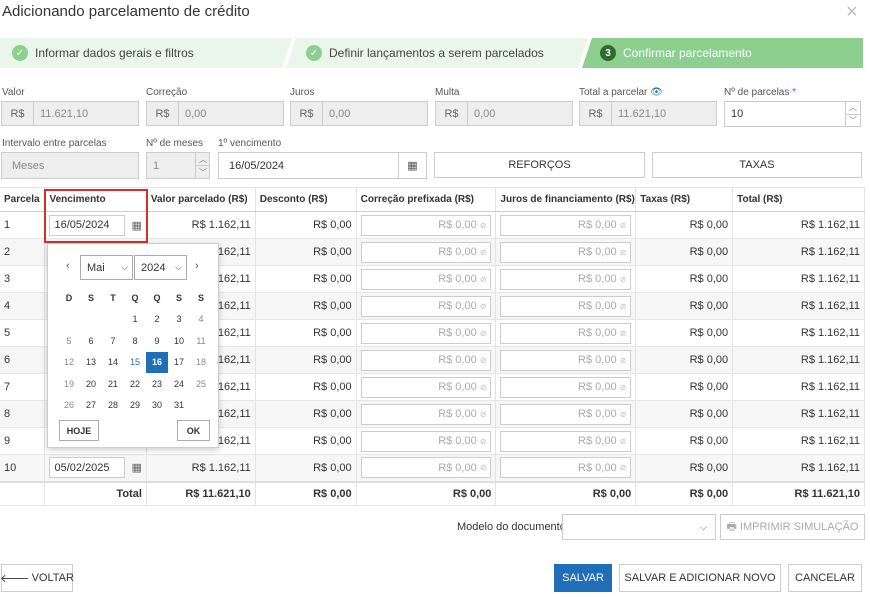 This screenshot has height=597, width=870. What do you see at coordinates (91, 406) in the screenshot?
I see `calendar-day: 27` at bounding box center [91, 406].